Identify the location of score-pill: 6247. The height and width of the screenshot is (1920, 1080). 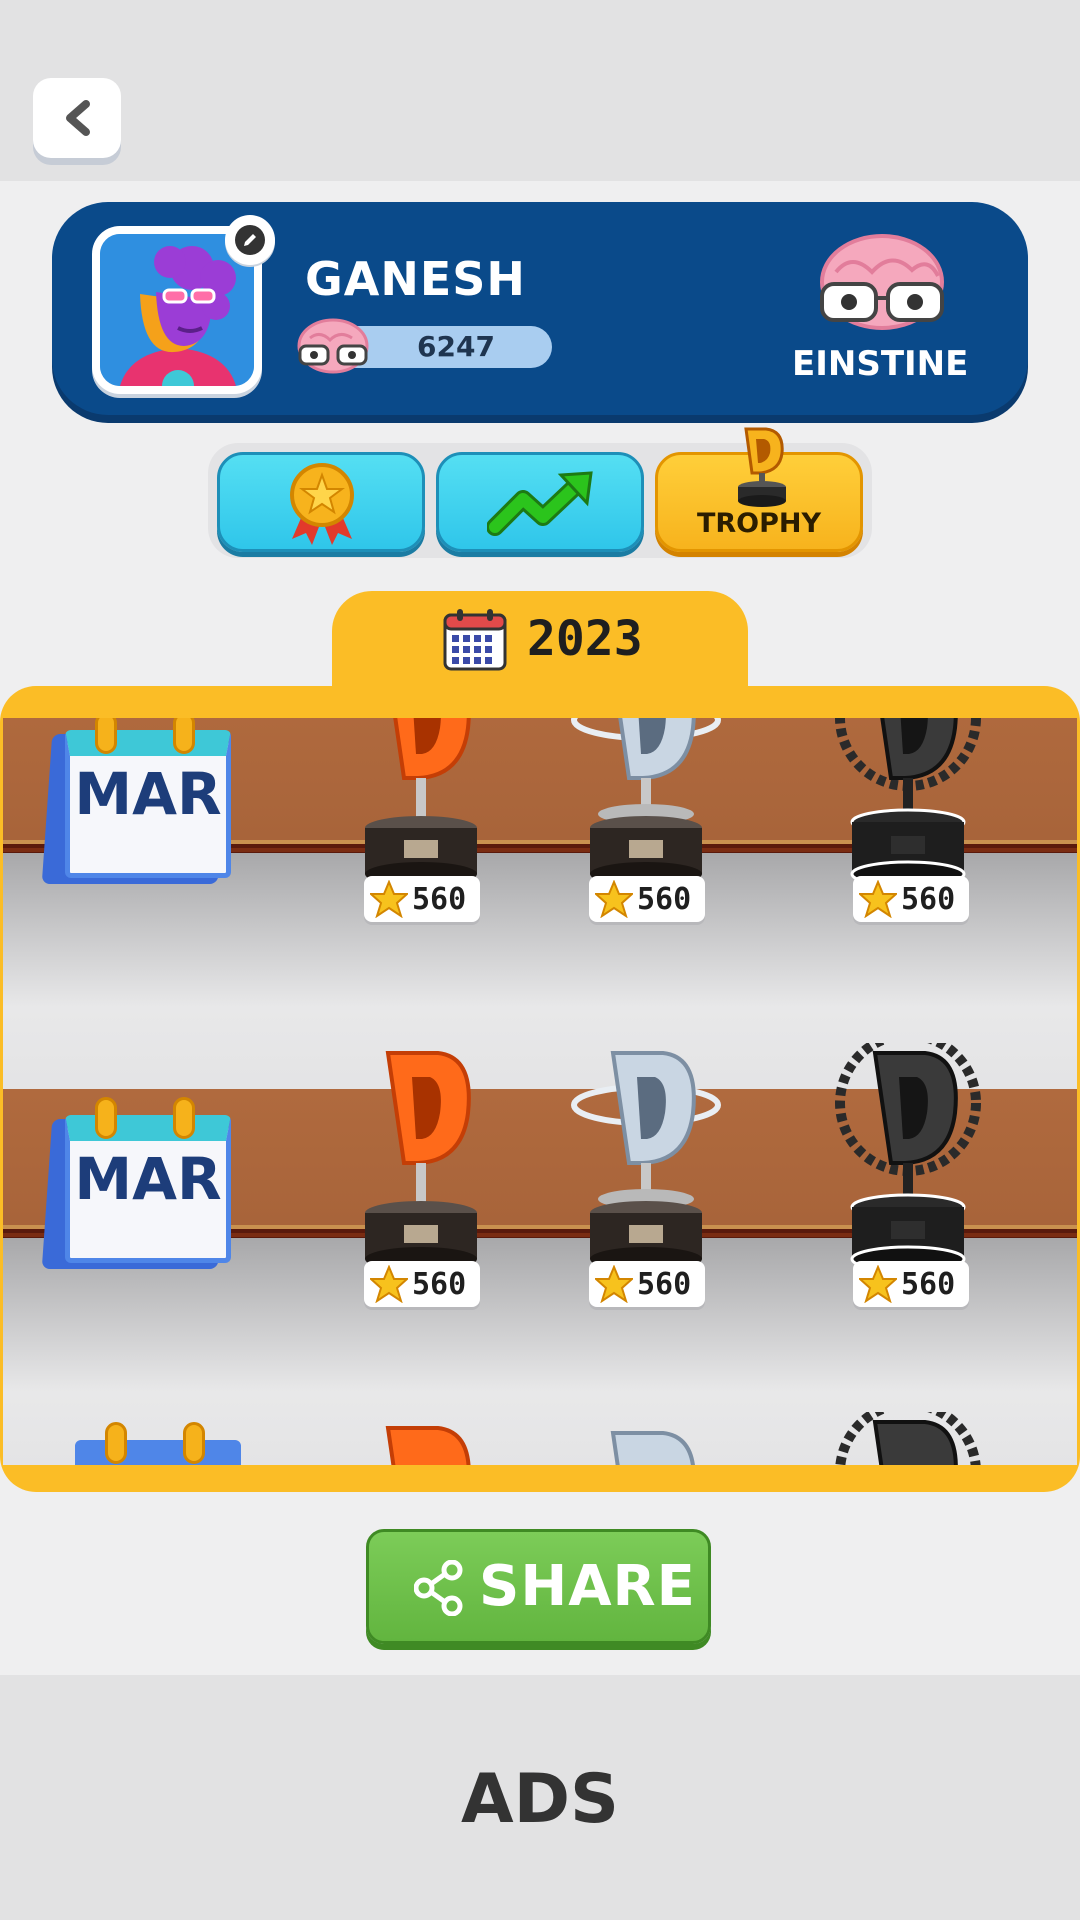
(424, 346).